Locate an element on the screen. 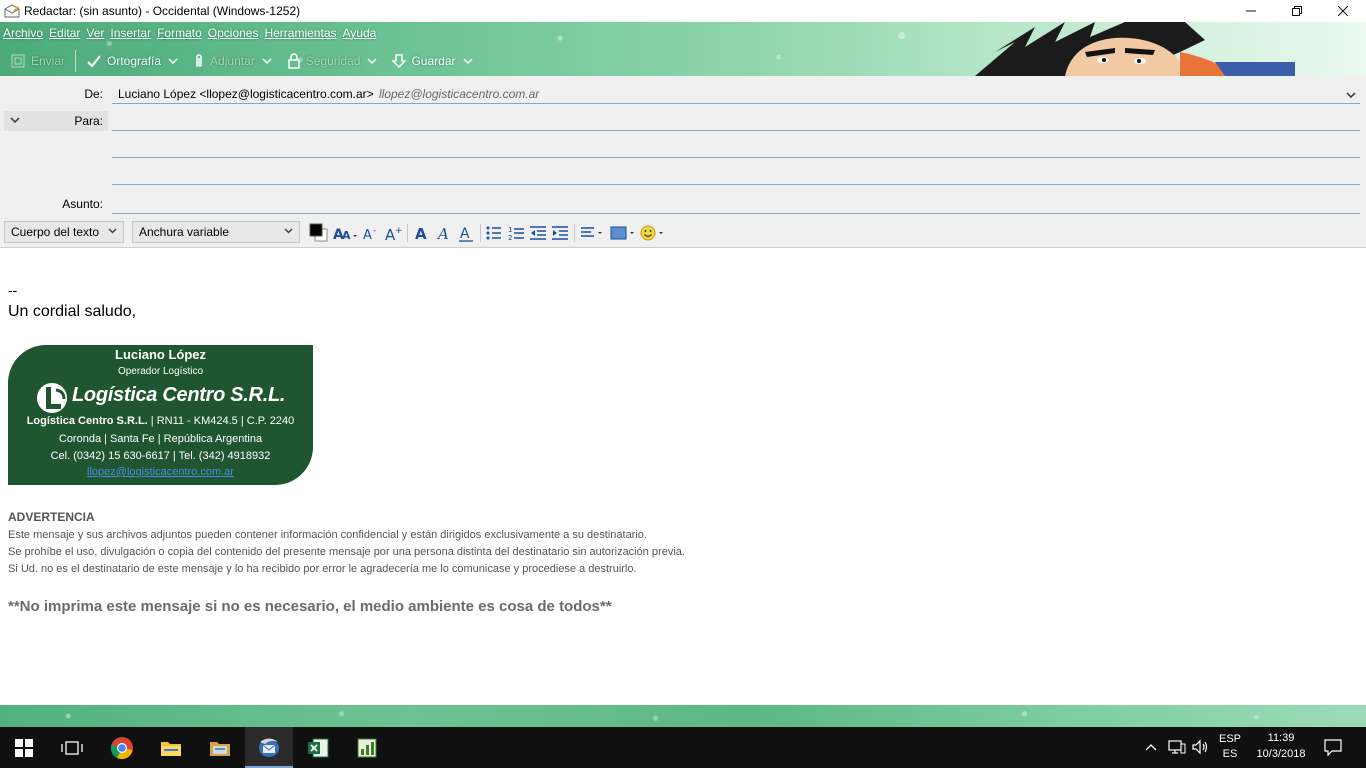 Image resolution: width=1366 pixels, height=768 pixels. company-logo-text: Logística Centro S.R.L. is located at coordinates (179, 395).